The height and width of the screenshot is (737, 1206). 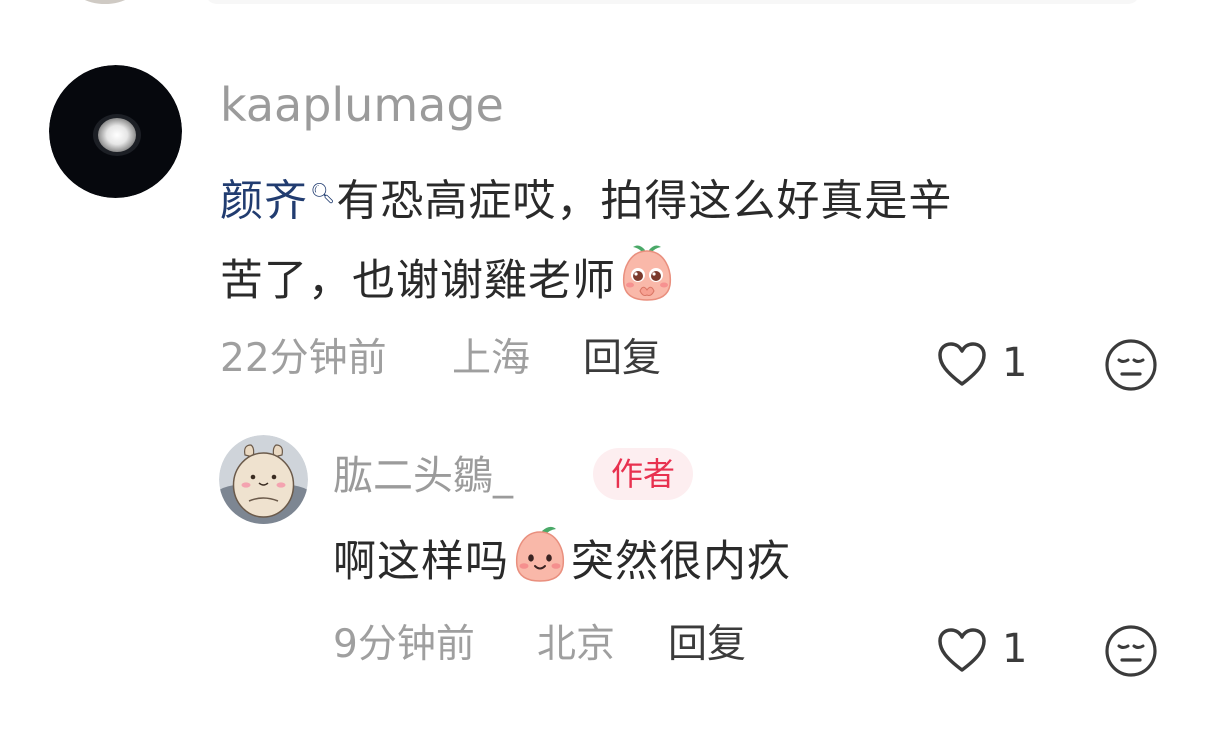 I want to click on reply-body: 啊这样吗 突然很内疚, so click(x=562, y=566).